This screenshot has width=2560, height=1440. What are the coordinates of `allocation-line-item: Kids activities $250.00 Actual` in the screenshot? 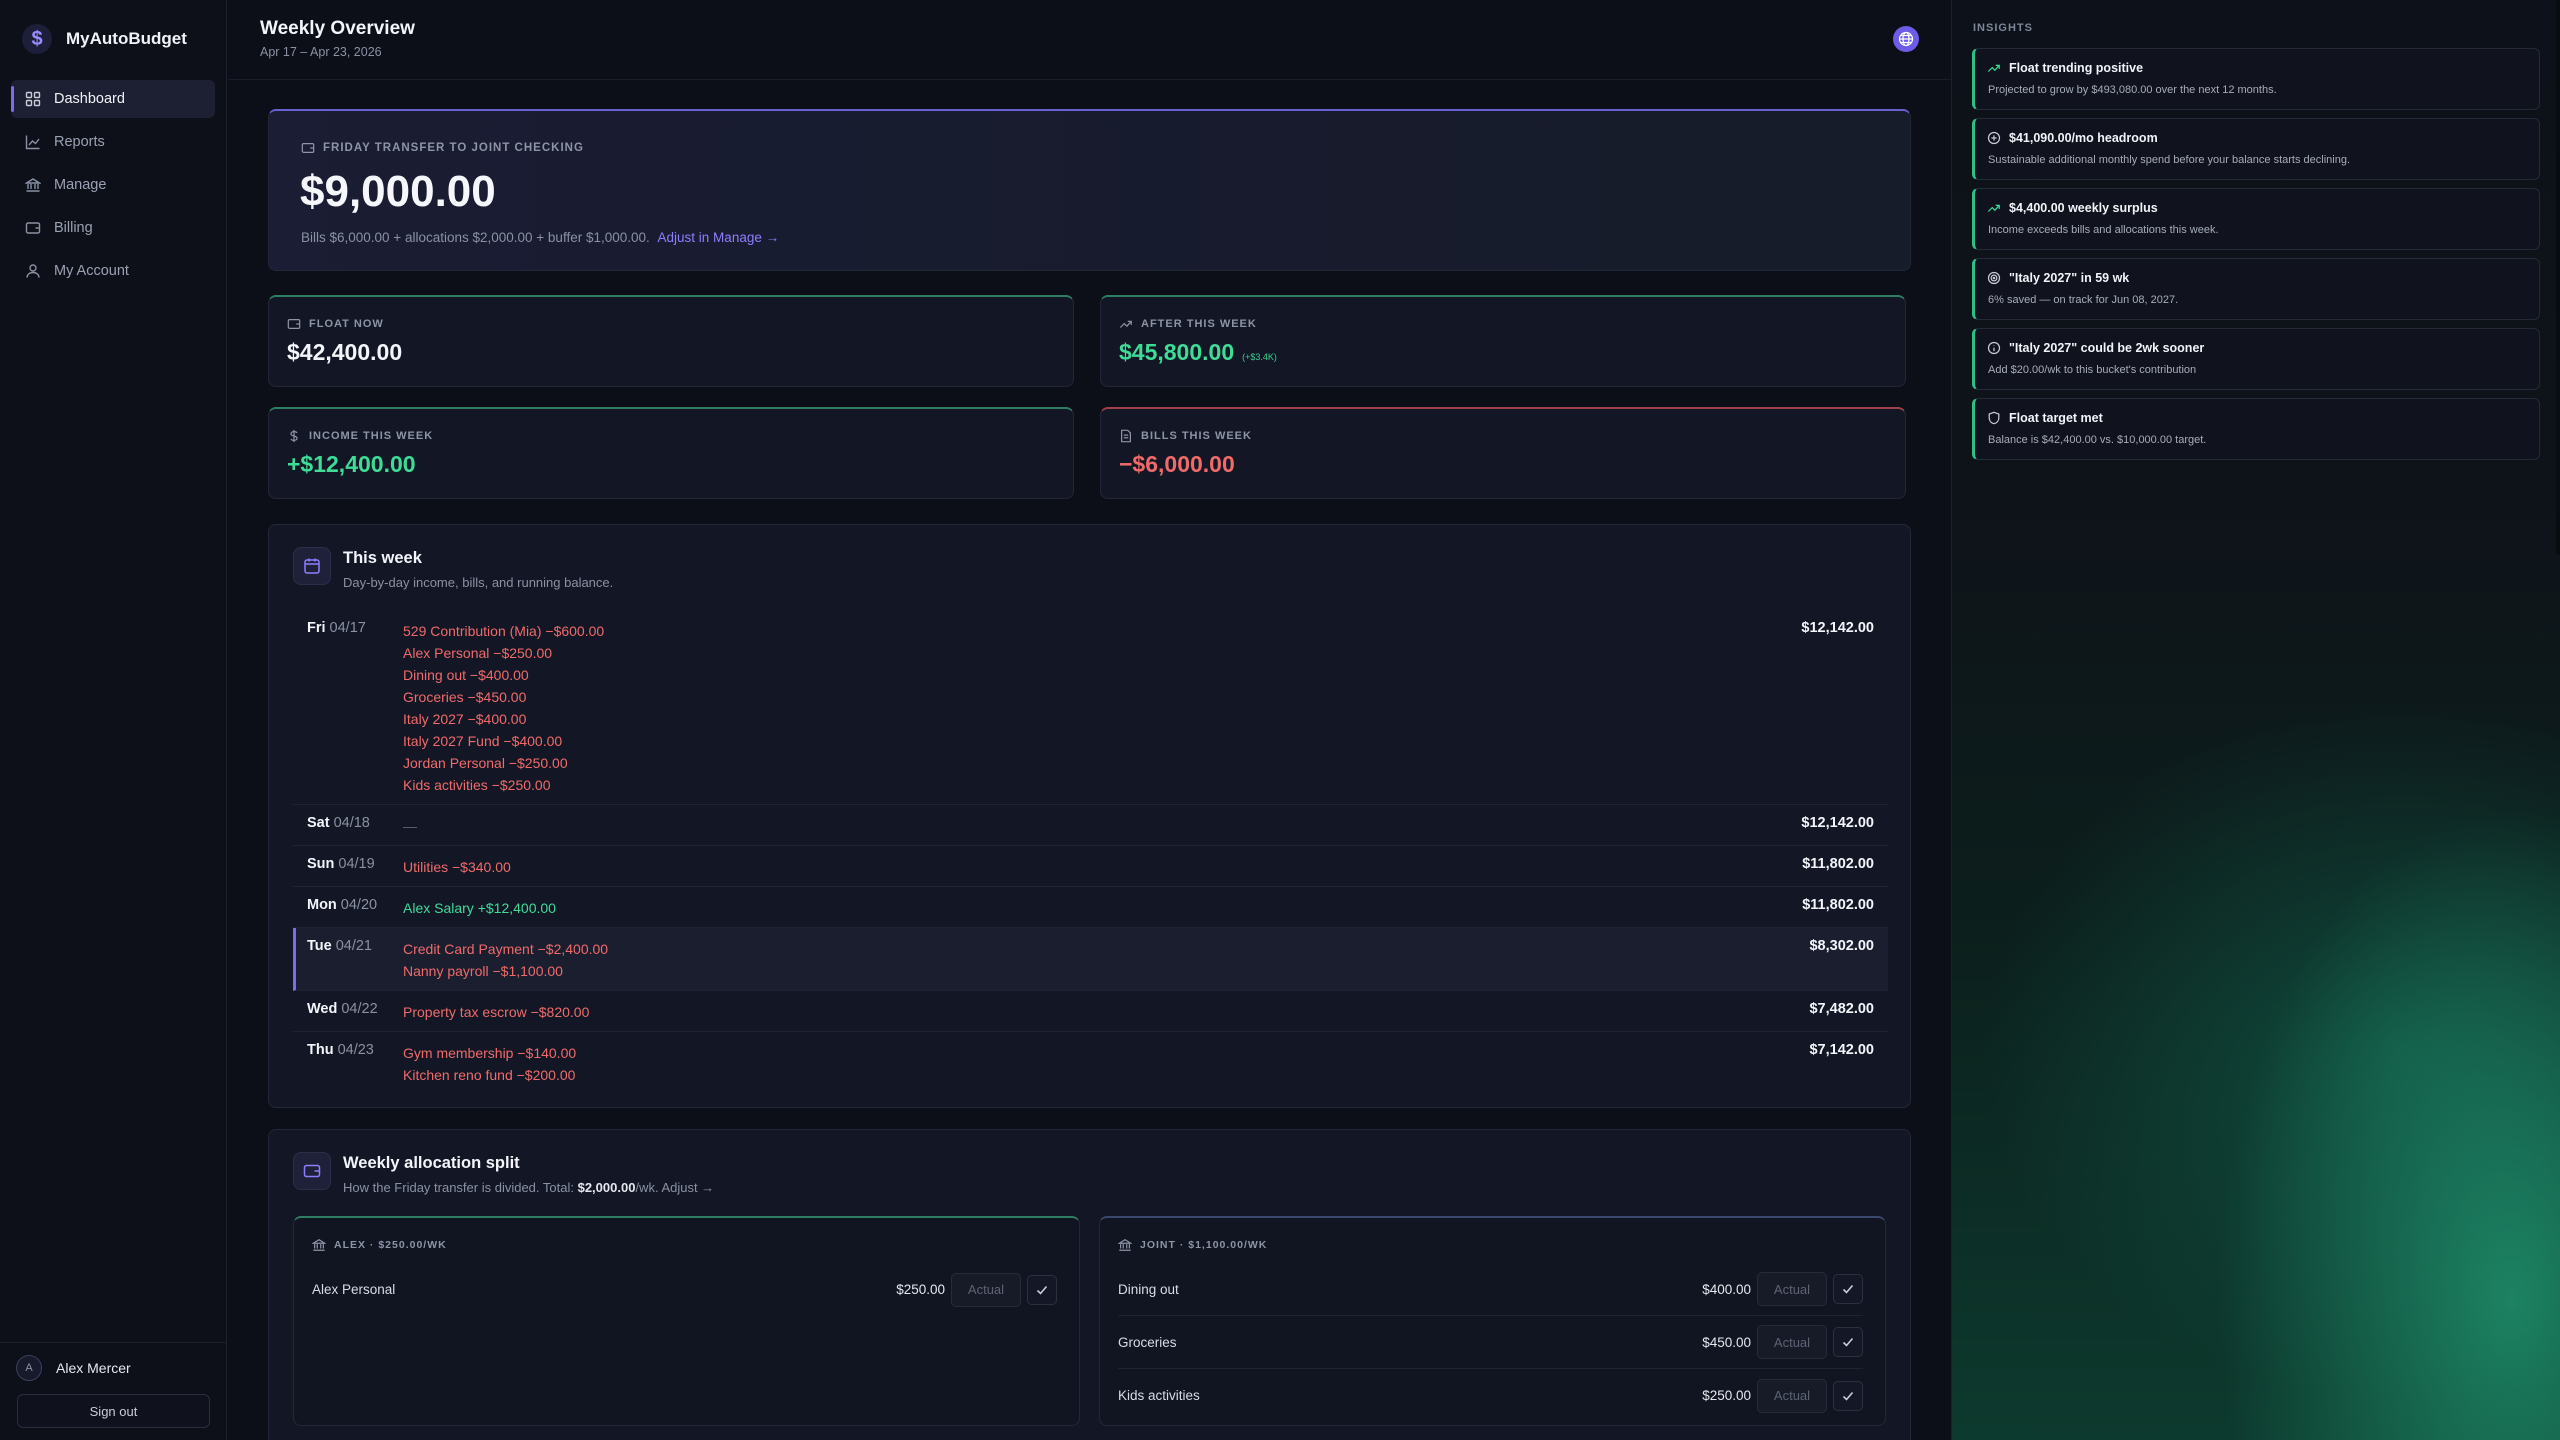 It's located at (1490, 1395).